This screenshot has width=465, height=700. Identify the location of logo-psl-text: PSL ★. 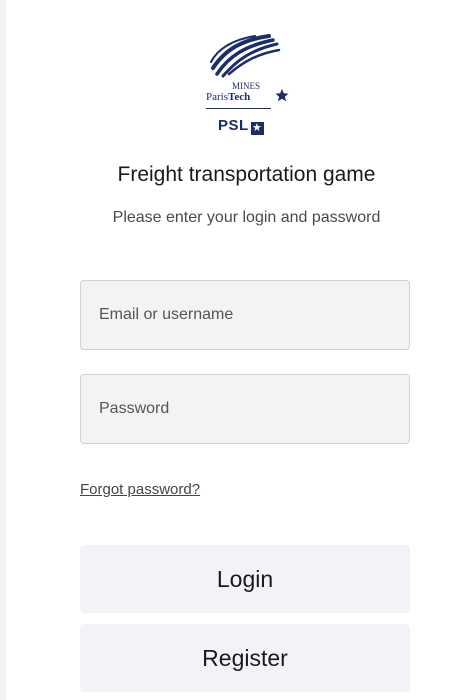
(241, 126).